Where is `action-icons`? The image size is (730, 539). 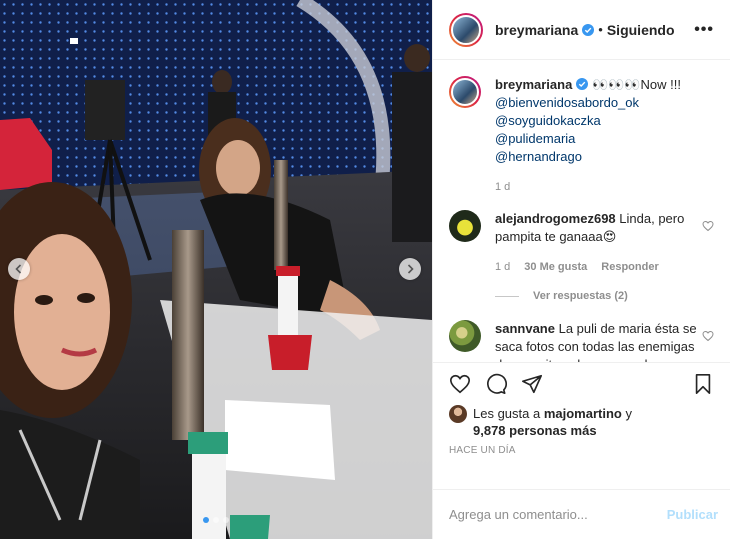
action-icons is located at coordinates (581, 384).